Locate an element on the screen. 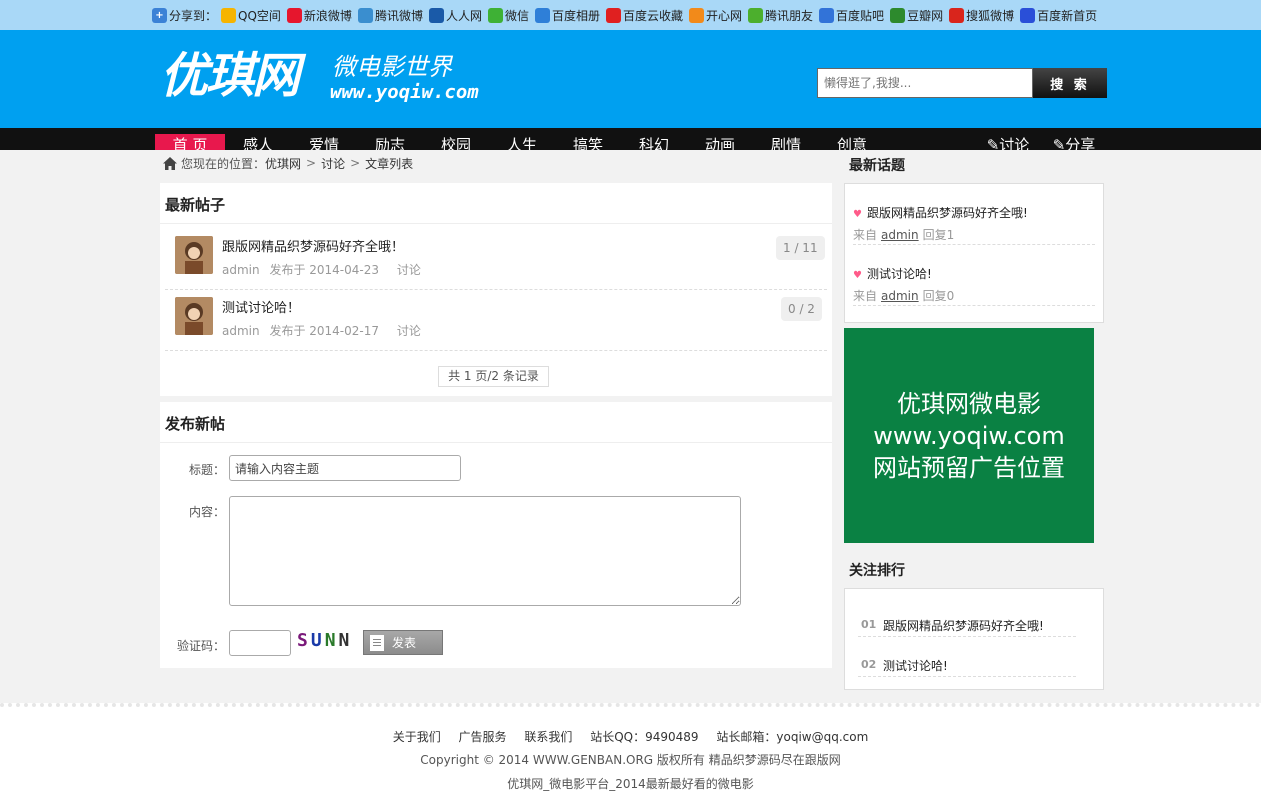 Image resolution: width=1261 pixels, height=808 pixels. site-header: 优琪网 微电影世界 www.yoqiw.com 搜 索 is located at coordinates (630, 79).